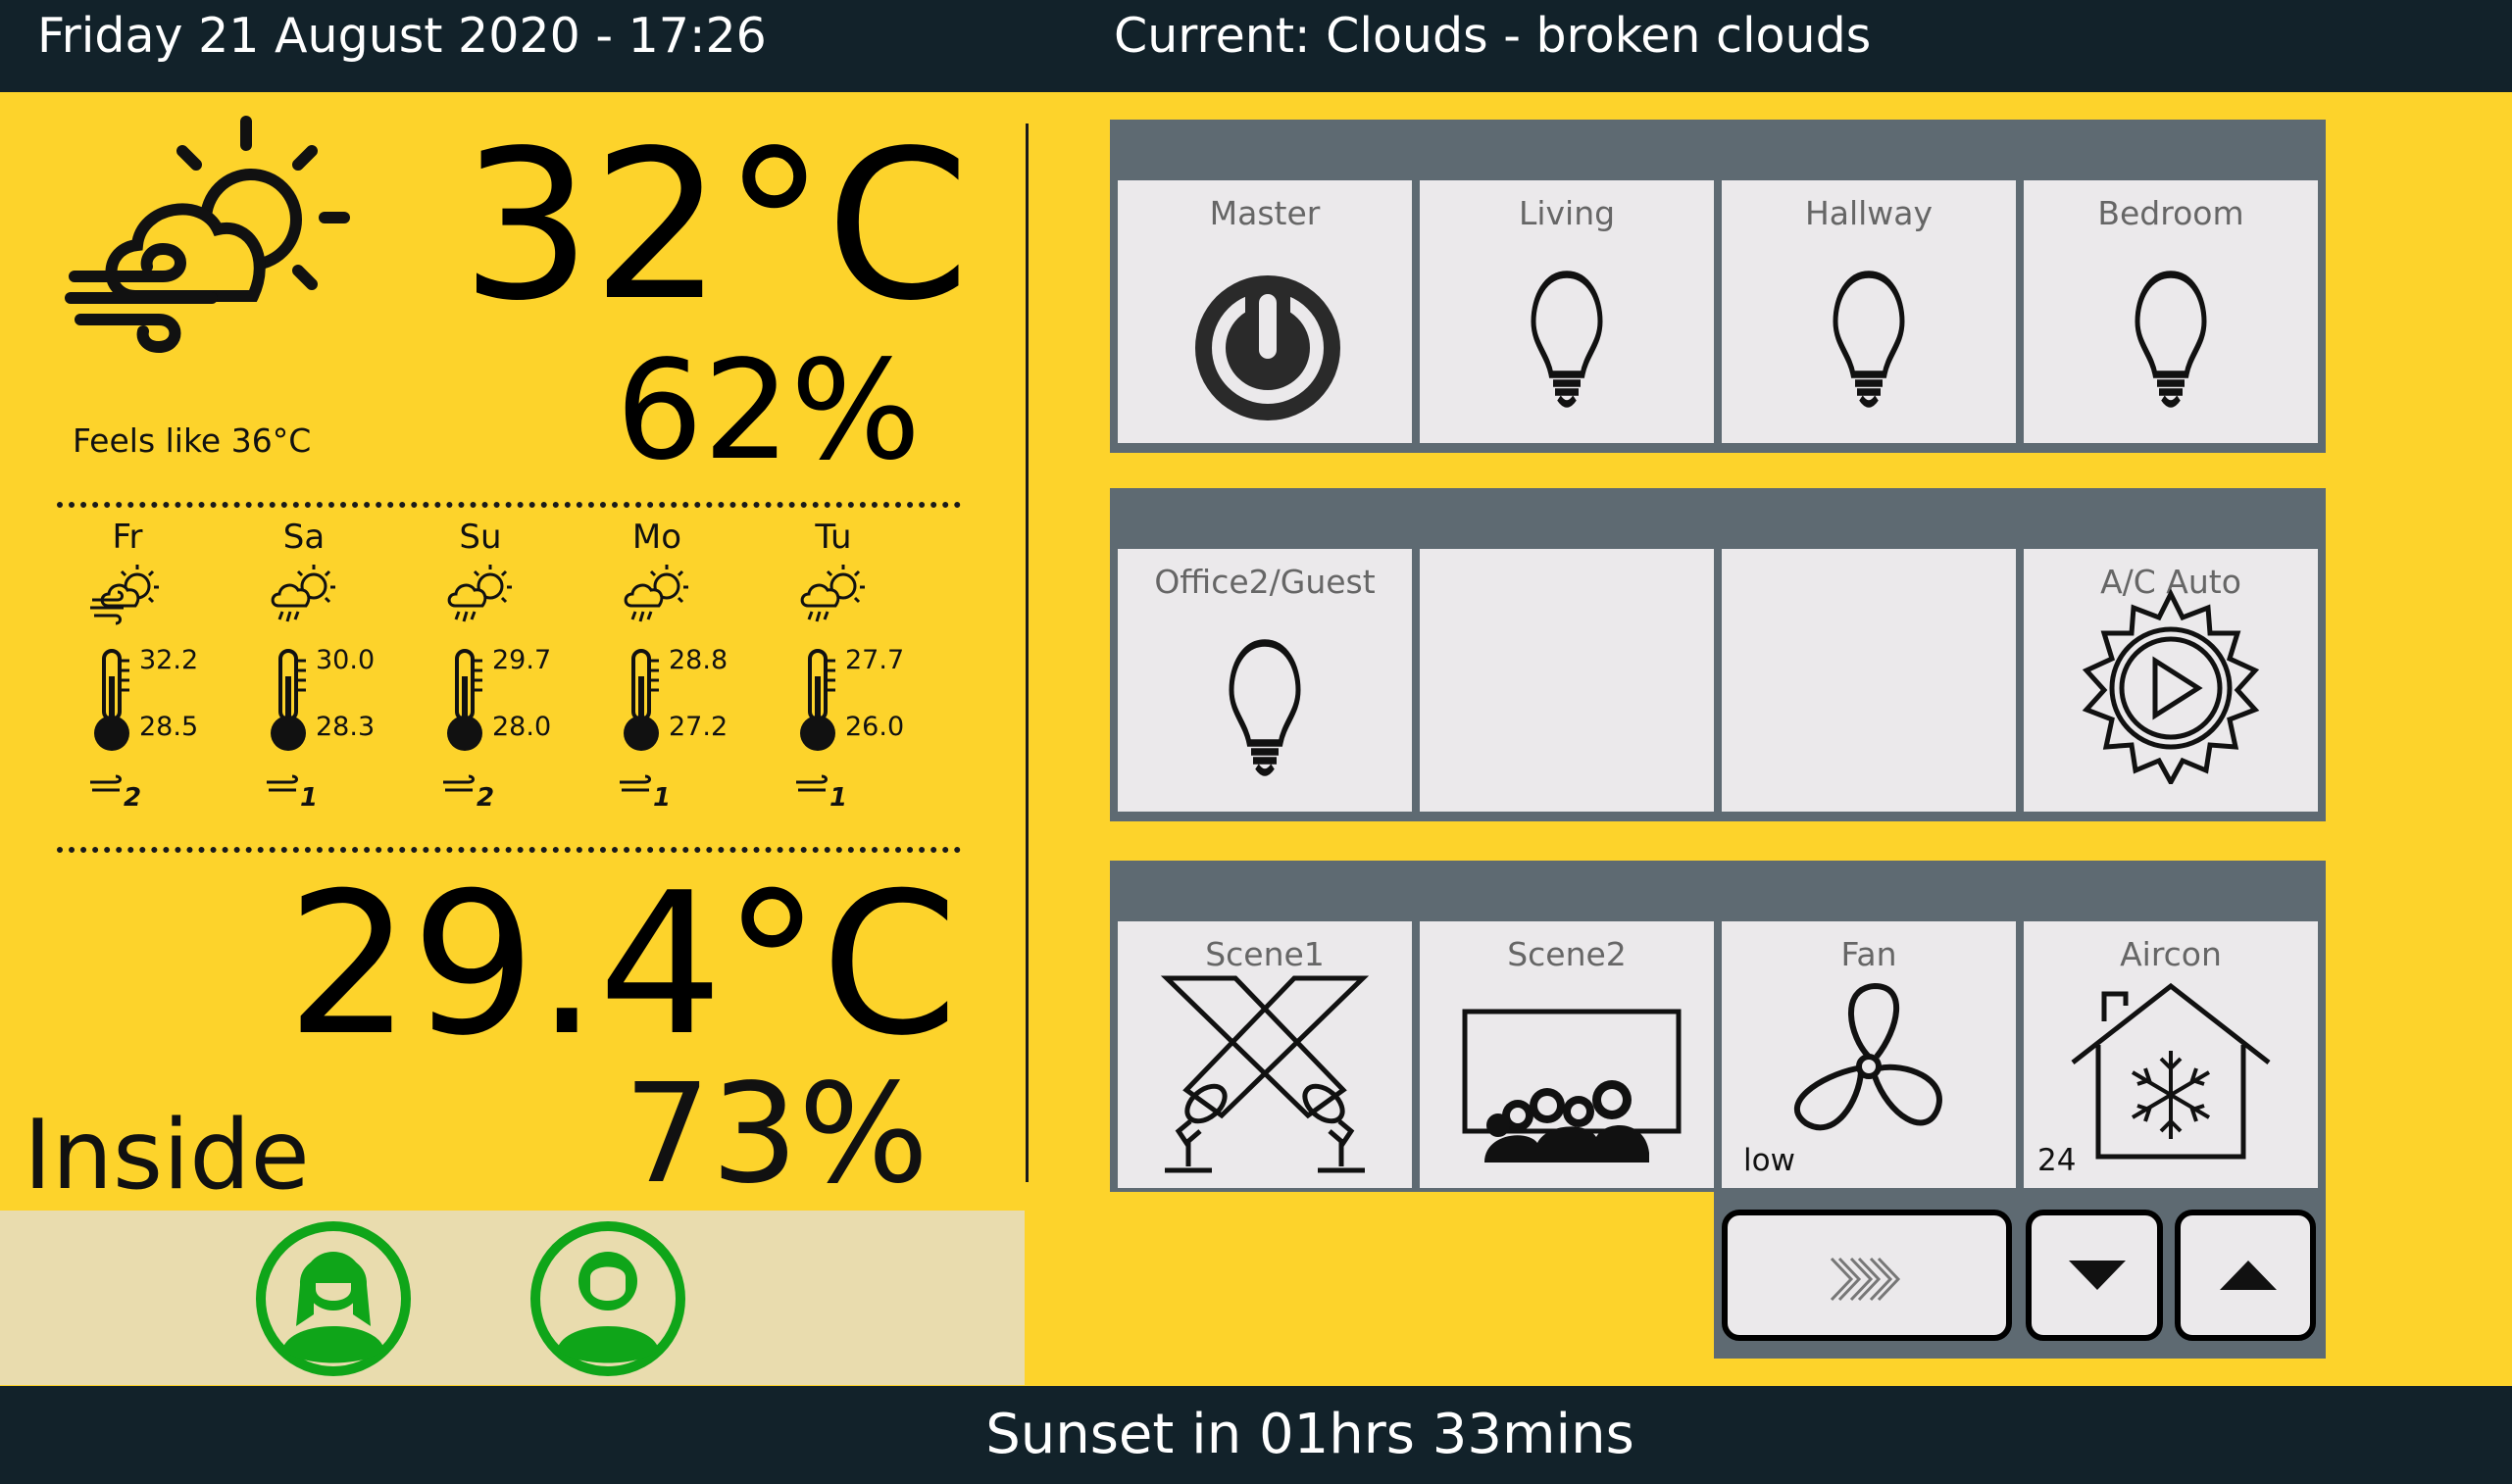 The image size is (2512, 1484). Describe the element at coordinates (2020, 1275) in the screenshot. I see `nav-controls` at that location.